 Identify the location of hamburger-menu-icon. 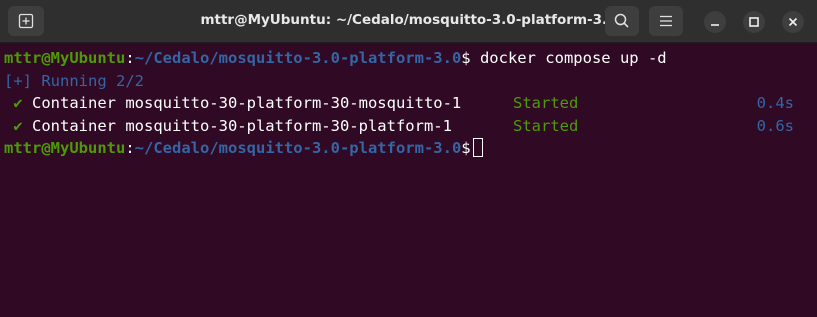
(666, 21).